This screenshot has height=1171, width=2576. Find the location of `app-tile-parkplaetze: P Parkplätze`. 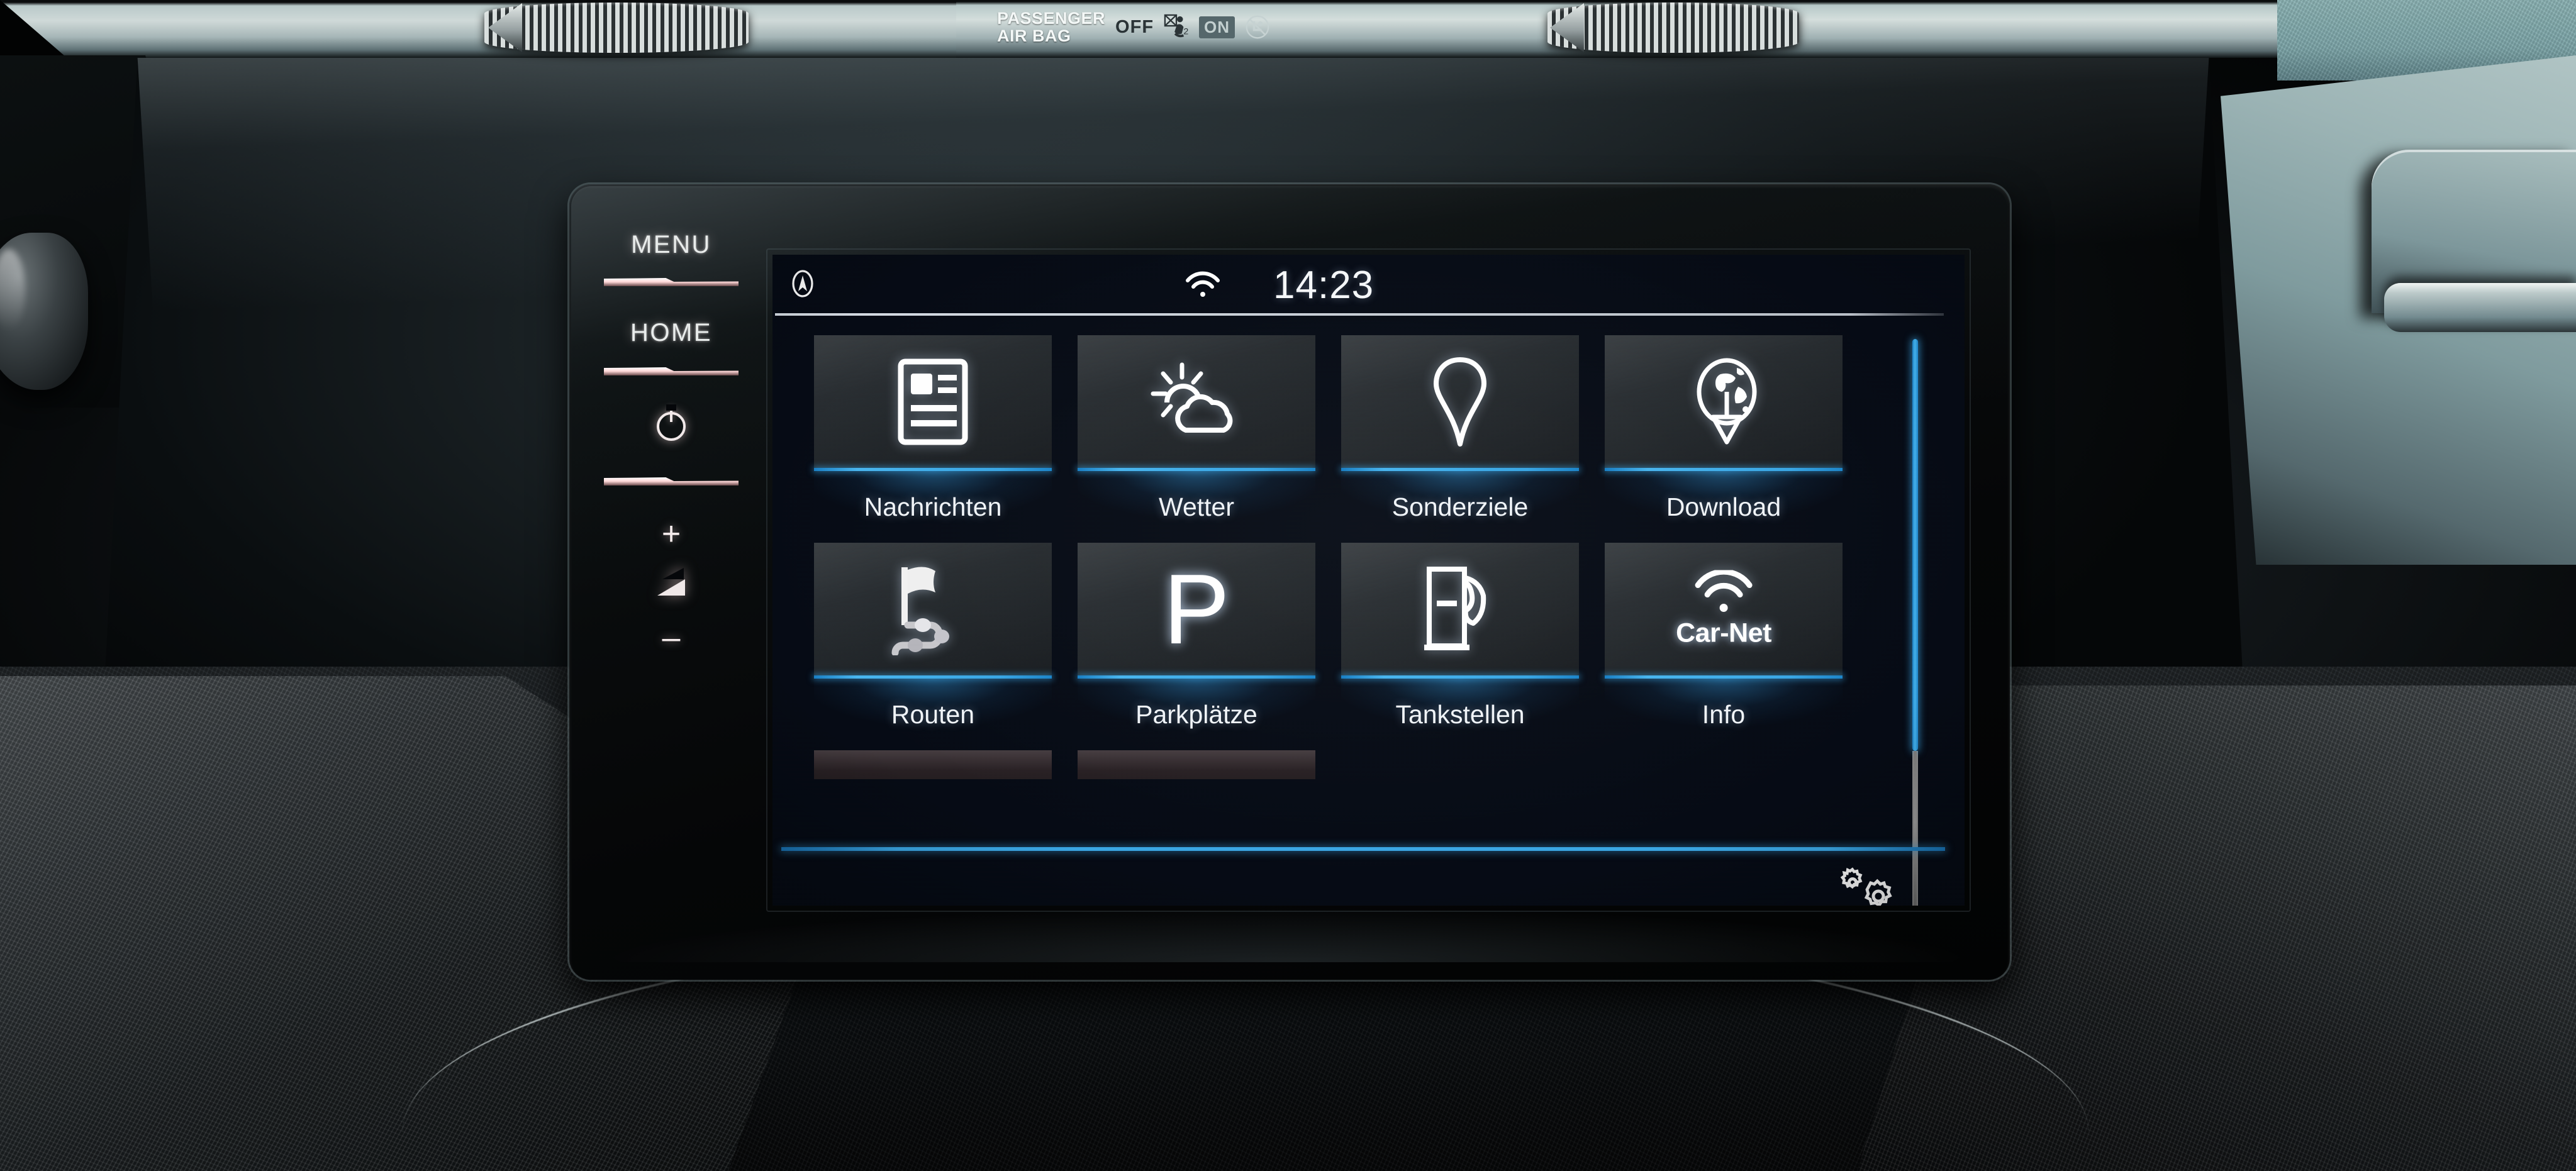

app-tile-parkplaetze: P Parkplätze is located at coordinates (1196, 641).